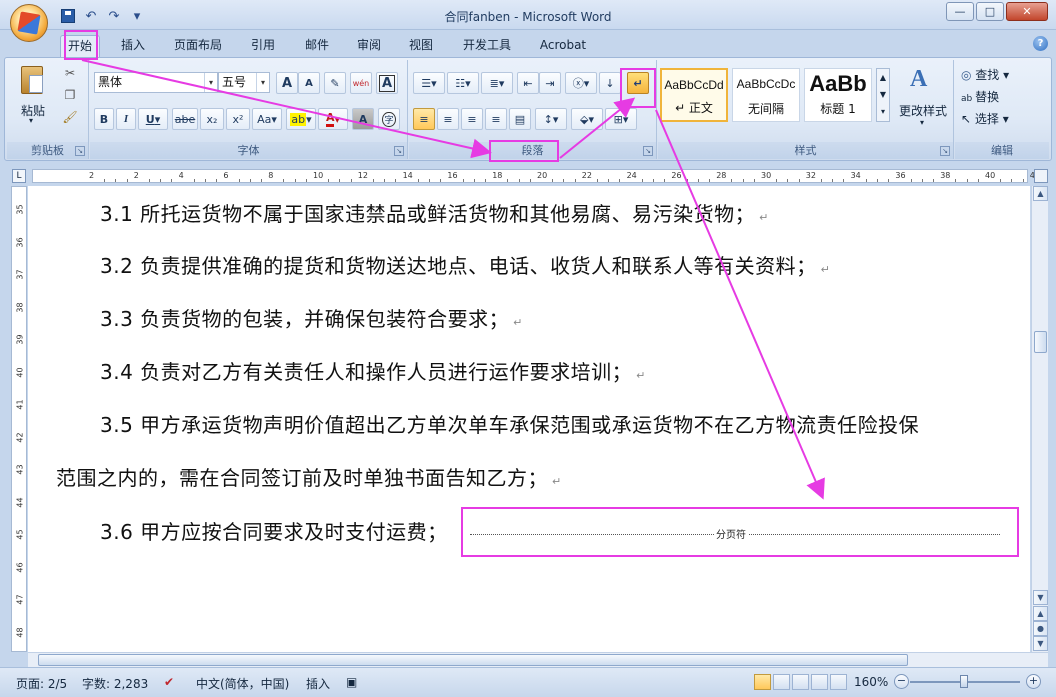  I want to click on char-border-button: A, so click(387, 83).